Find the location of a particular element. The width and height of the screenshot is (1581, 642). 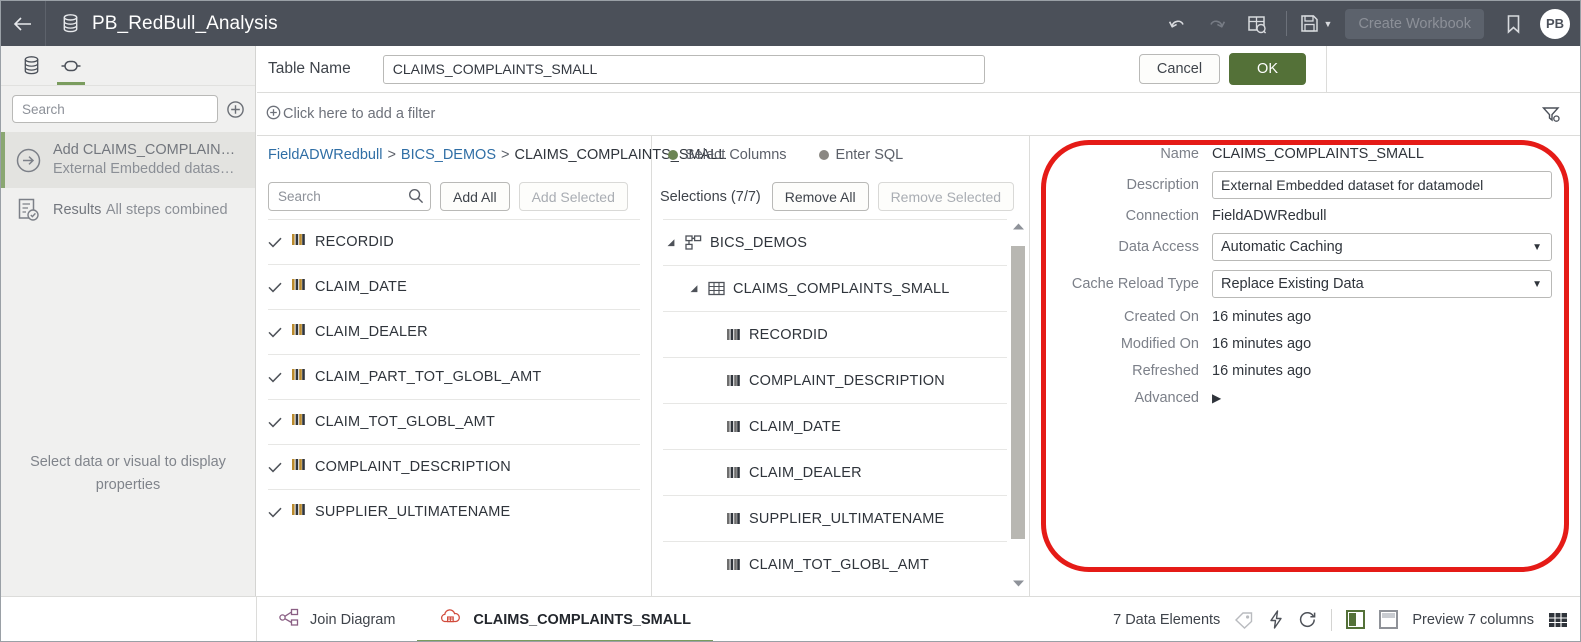

data-preview-icon is located at coordinates (1257, 23).